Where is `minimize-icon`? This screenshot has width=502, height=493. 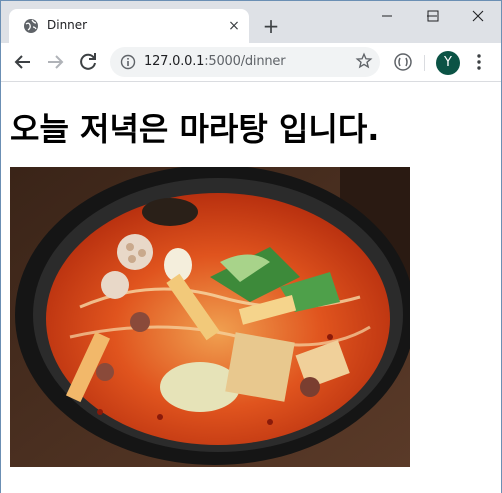
minimize-icon is located at coordinates (387, 16).